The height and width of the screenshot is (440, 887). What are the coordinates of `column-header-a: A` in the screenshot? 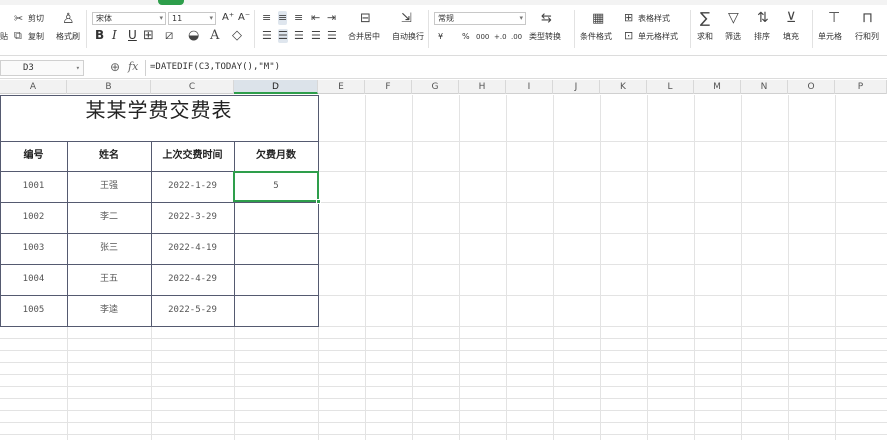 It's located at (33, 87).